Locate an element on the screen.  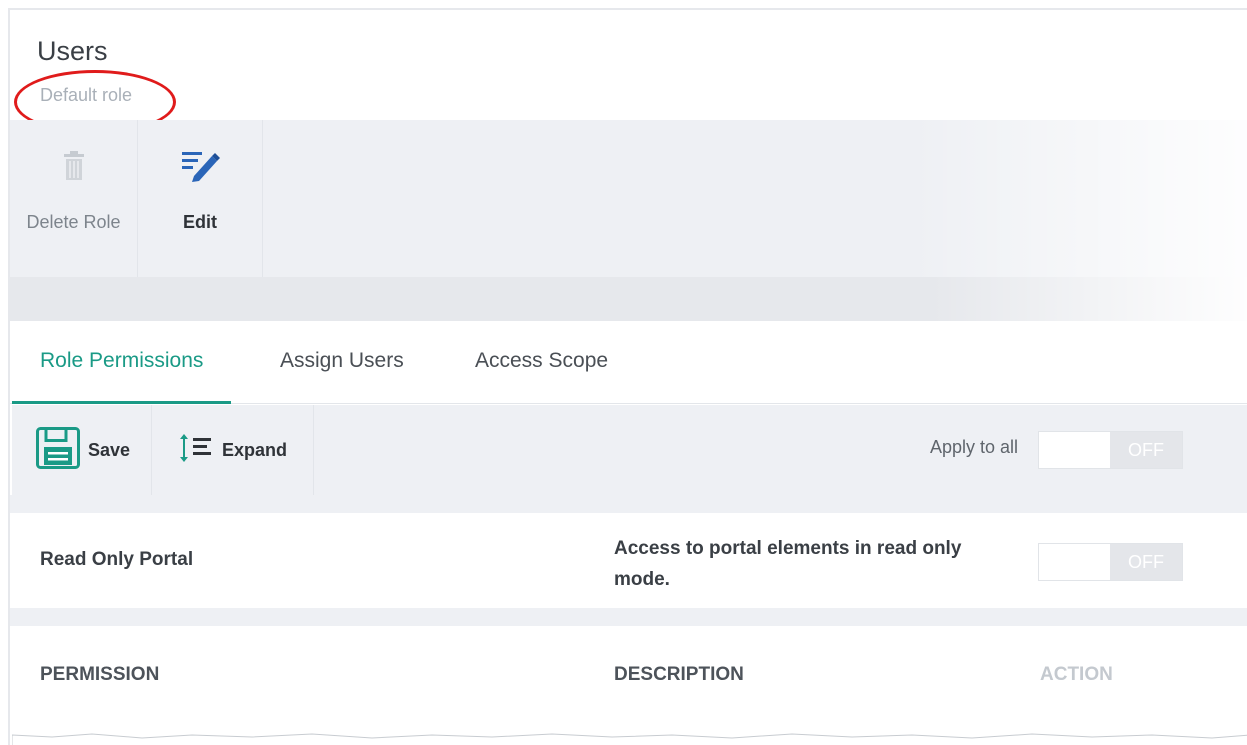
expand-button: Expand is located at coordinates (233, 450).